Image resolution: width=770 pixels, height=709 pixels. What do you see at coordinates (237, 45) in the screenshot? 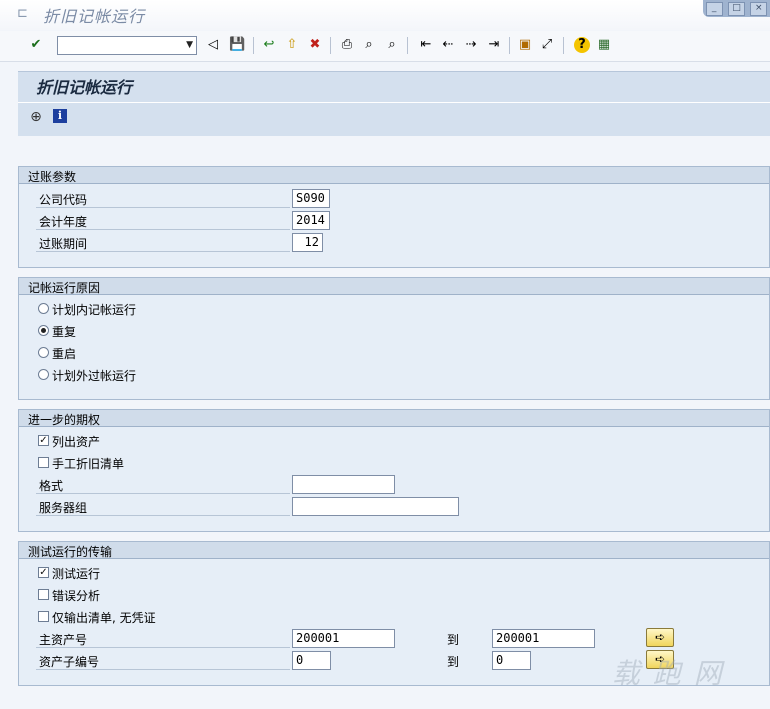
I see `save-icon: 💾` at bounding box center [237, 45].